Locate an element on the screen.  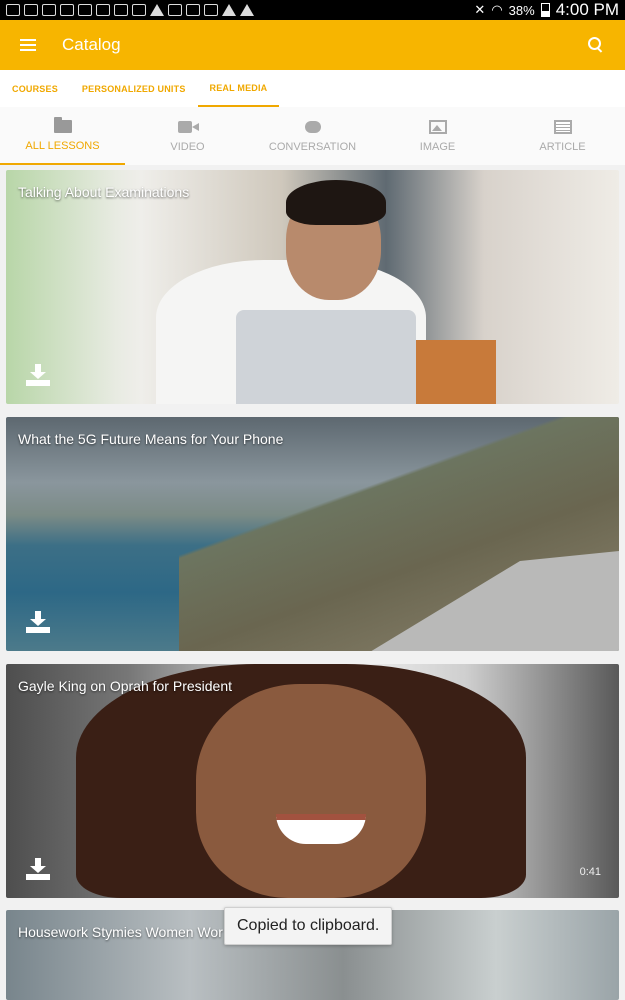
filter-tab-conversation: CONVERSATION is located at coordinates (312, 136).